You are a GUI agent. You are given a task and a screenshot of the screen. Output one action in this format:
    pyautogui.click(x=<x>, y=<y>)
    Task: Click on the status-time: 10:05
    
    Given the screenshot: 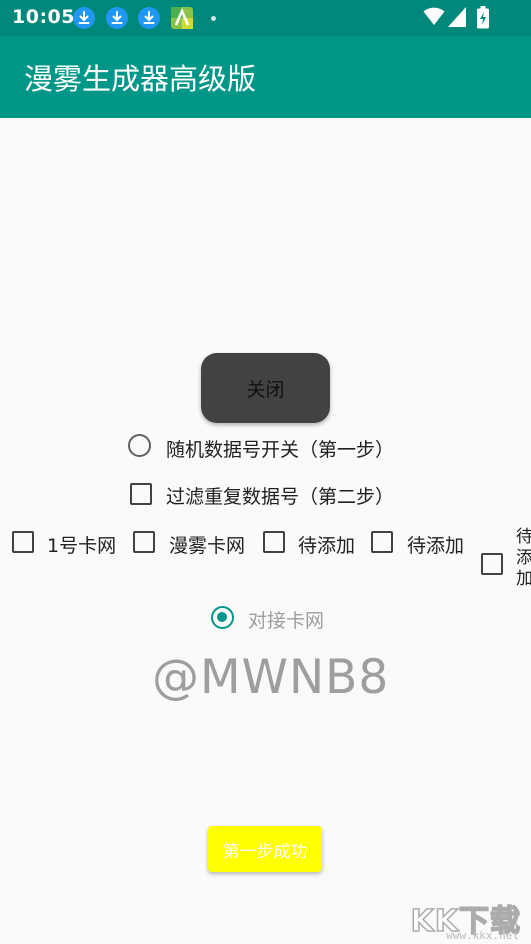 What is the action you would take?
    pyautogui.click(x=43, y=17)
    